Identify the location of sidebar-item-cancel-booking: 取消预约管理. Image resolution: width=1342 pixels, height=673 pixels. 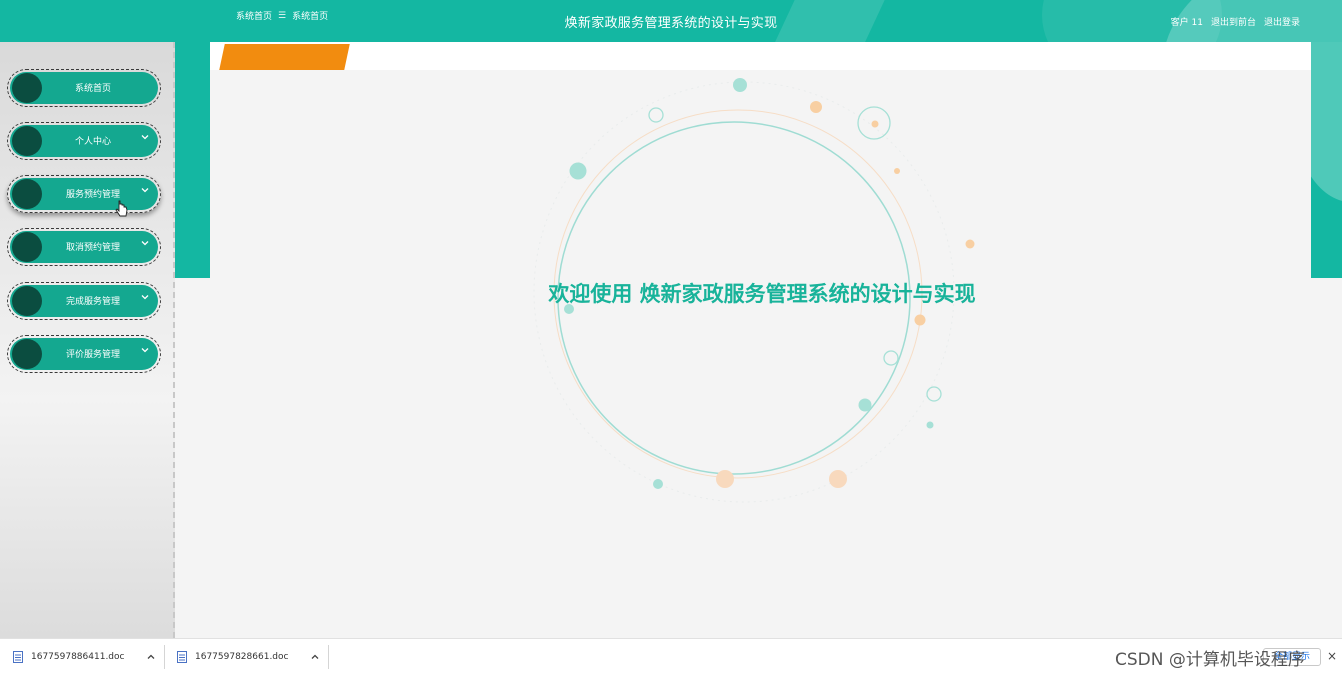
(84, 247).